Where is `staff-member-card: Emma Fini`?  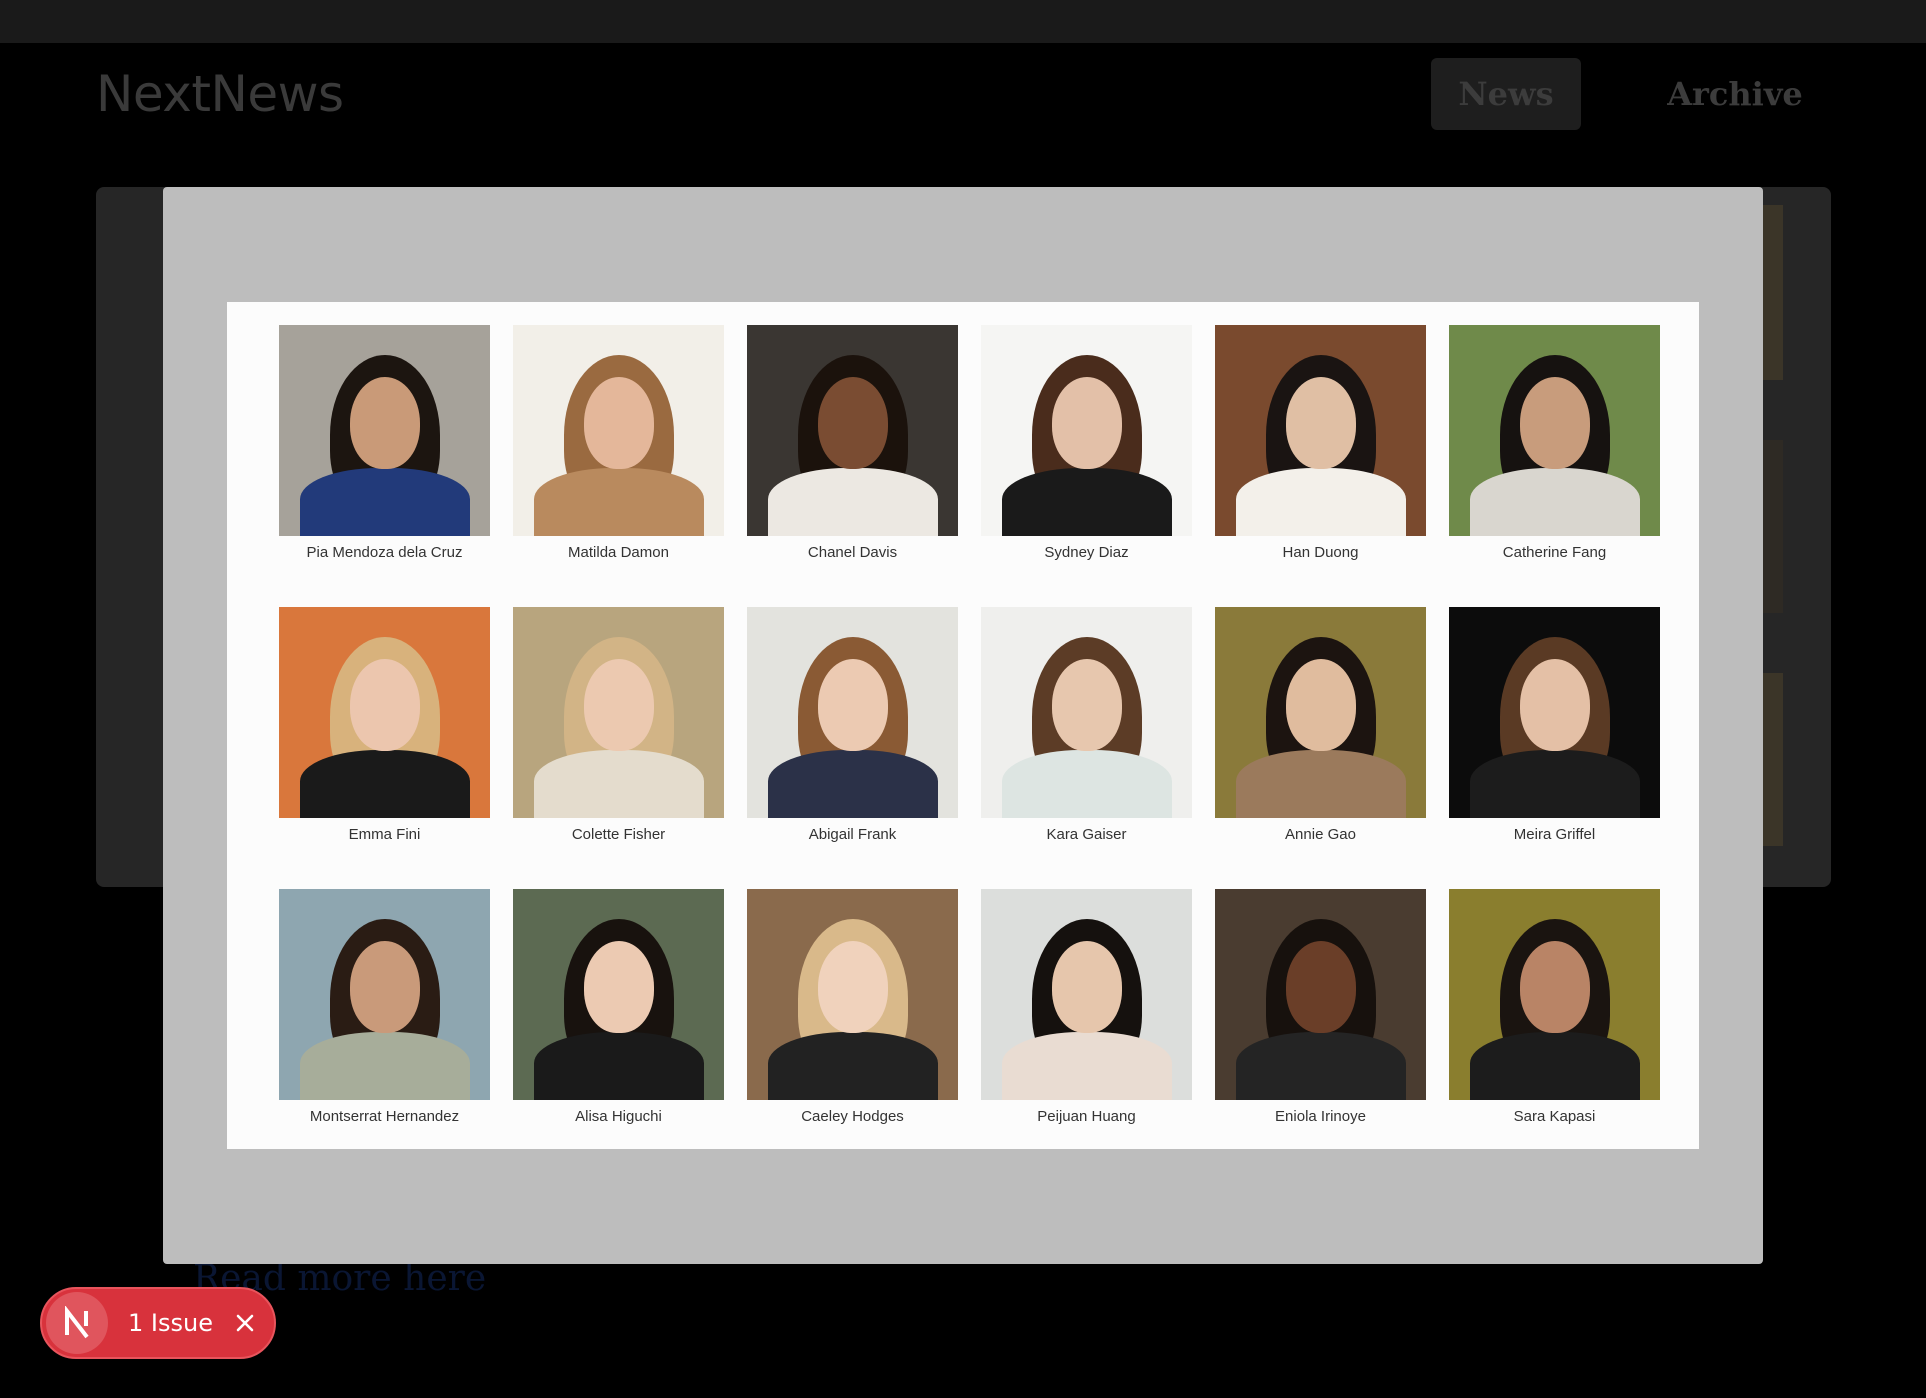 staff-member-card: Emma Fini is located at coordinates (384, 739).